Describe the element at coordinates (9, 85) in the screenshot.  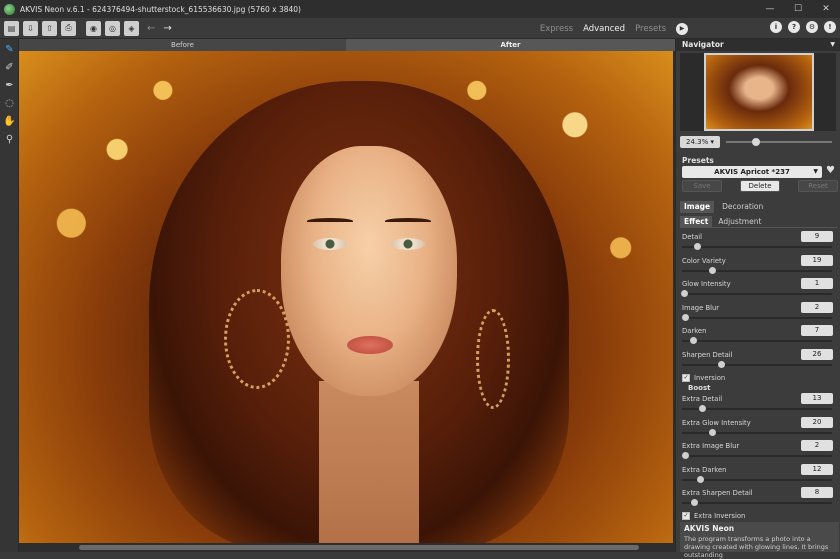
I see `dropper-icon: ✒` at that location.